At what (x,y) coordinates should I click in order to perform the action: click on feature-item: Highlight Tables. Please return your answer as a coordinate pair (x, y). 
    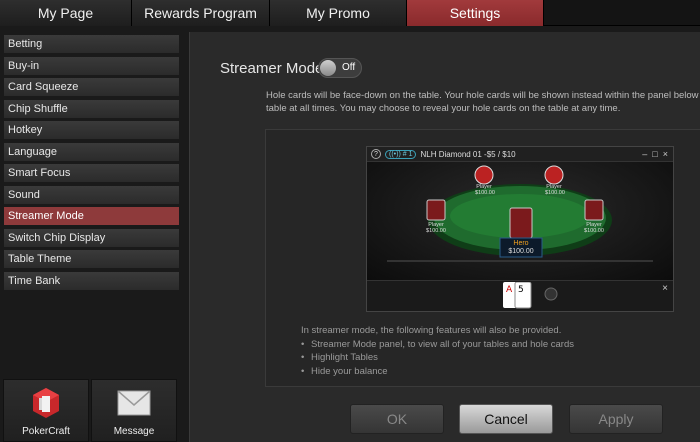
    Looking at the image, I should click on (437, 358).